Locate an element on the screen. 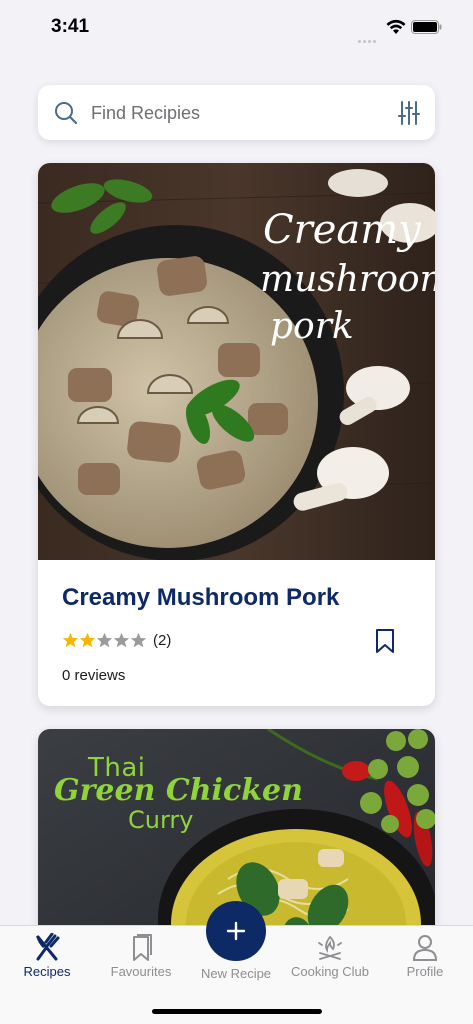 The image size is (473, 1024). tab-favourites: Favourites is located at coordinates (141, 956).